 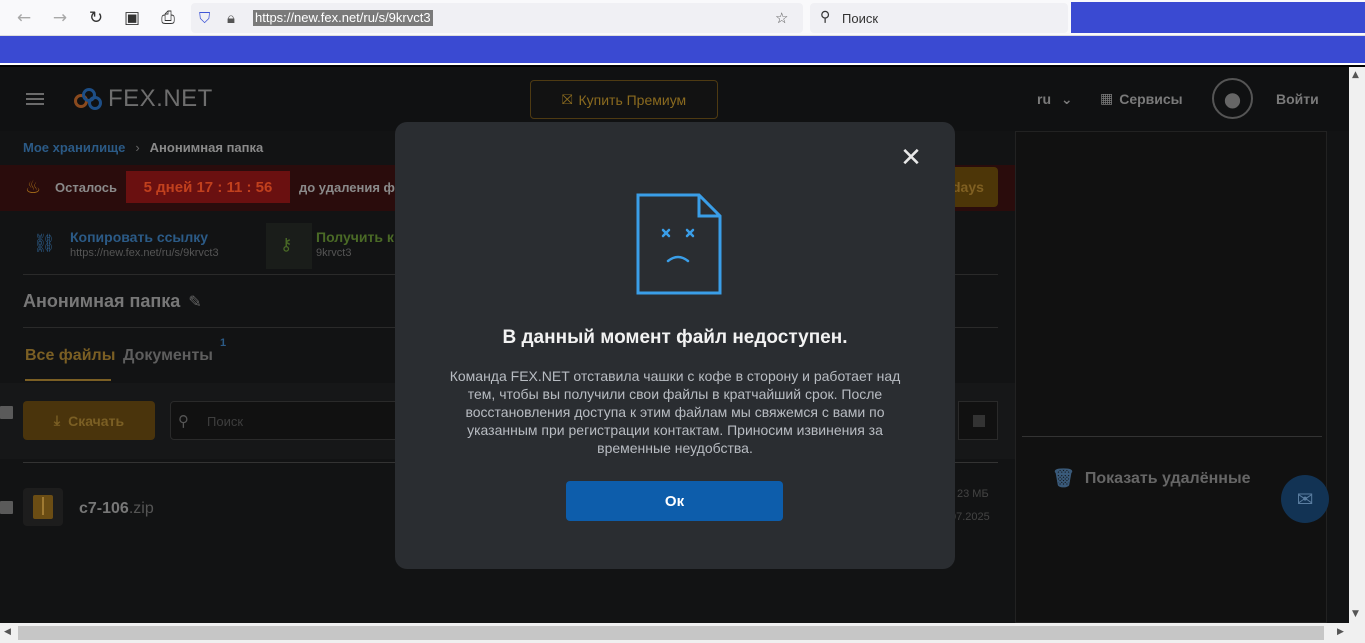 I want to click on copy-link-button: Копировать ссылку, so click(x=139, y=237).